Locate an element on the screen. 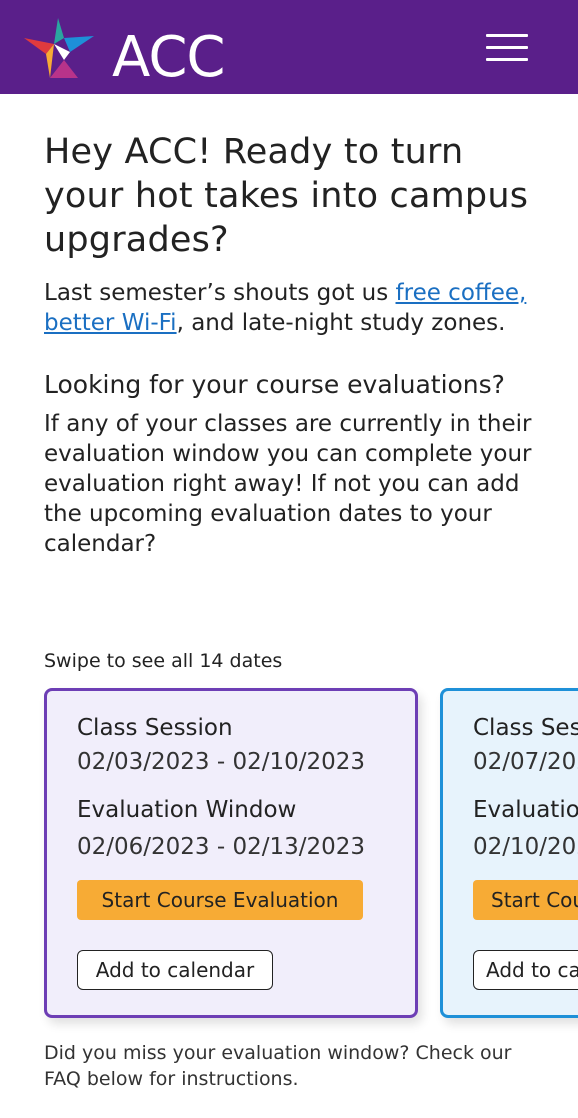 This screenshot has width=578, height=1118. logo-text: ACC is located at coordinates (169, 57).